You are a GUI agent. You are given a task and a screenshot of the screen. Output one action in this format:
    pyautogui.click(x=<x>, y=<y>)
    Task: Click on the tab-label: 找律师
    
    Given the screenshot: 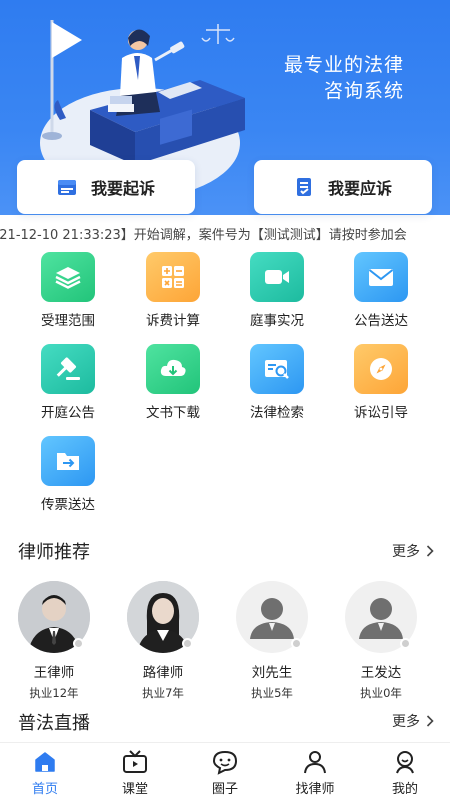 What is the action you would take?
    pyautogui.click(x=315, y=789)
    